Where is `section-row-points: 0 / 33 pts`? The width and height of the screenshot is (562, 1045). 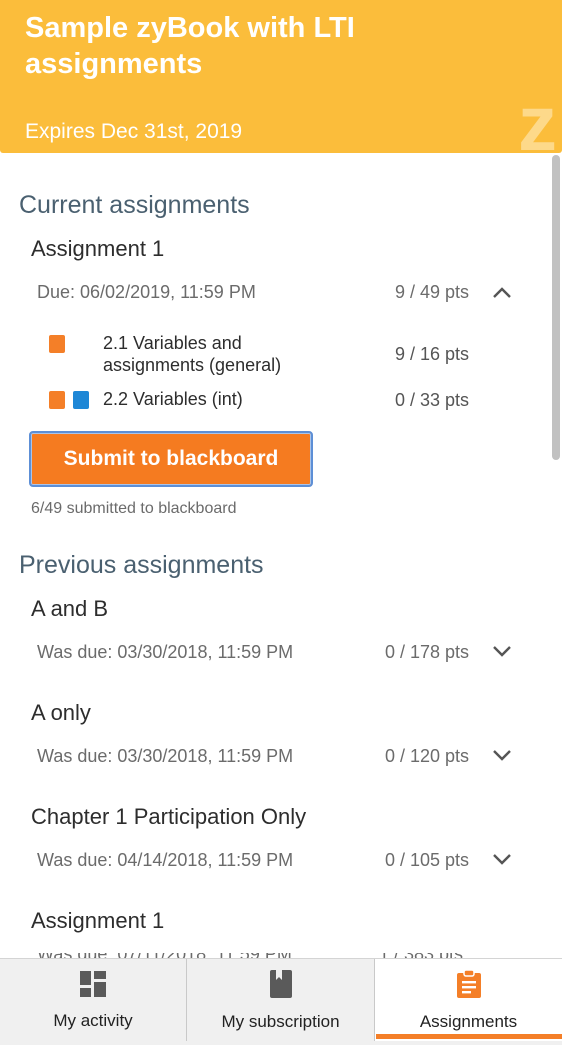
section-row-points: 0 / 33 pts is located at coordinates (431, 400).